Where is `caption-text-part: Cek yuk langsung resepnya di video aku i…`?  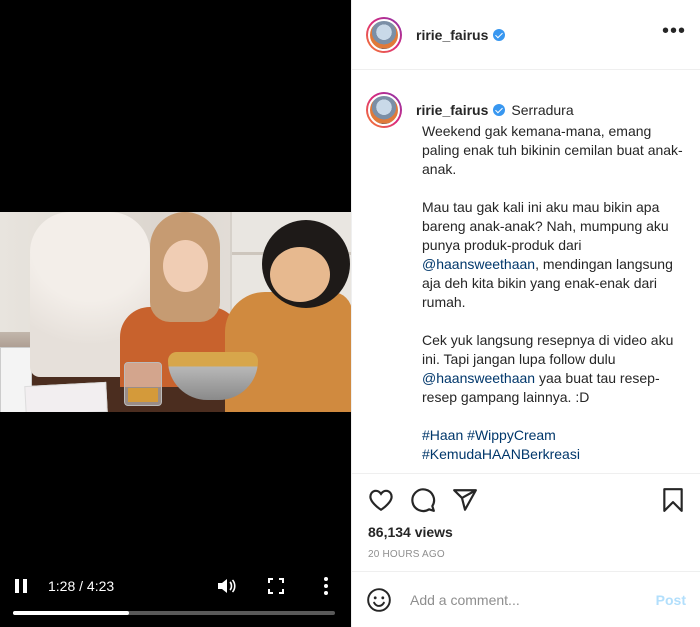
caption-text-part: Cek yuk langsung resepnya di video aku i… is located at coordinates (548, 349).